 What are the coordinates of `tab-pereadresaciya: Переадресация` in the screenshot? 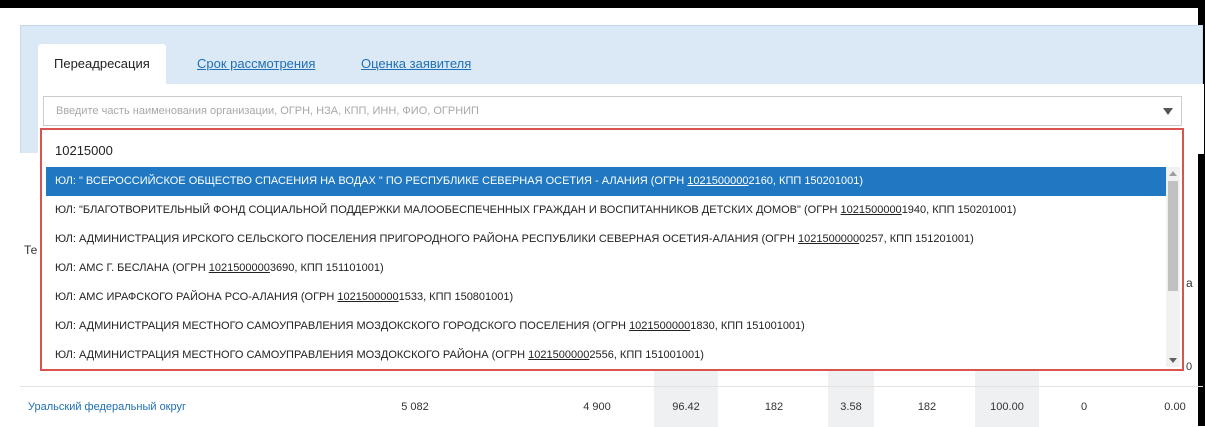 It's located at (102, 64).